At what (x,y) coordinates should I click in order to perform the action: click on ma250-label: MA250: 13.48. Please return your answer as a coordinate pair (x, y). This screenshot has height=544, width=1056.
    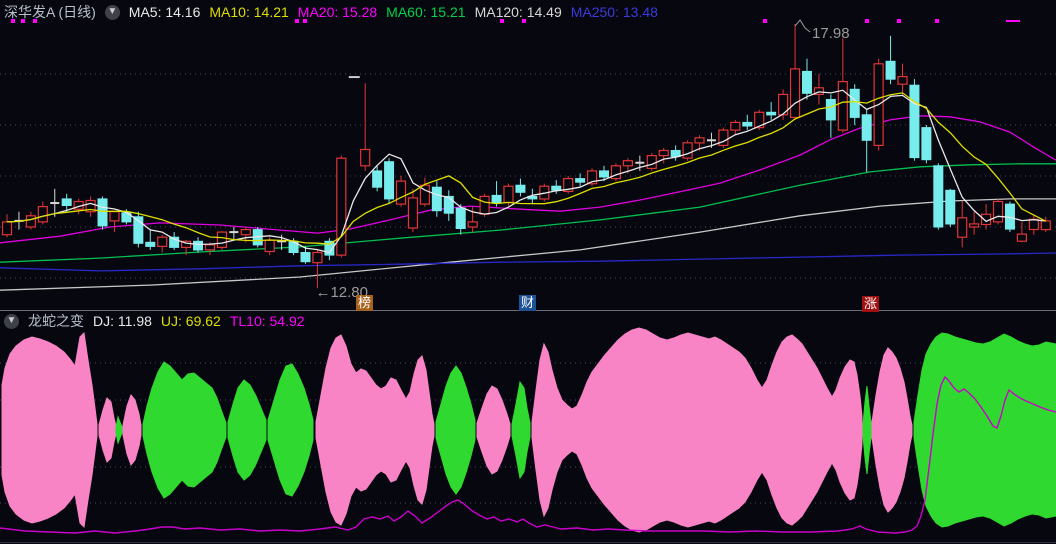
    Looking at the image, I should click on (614, 12).